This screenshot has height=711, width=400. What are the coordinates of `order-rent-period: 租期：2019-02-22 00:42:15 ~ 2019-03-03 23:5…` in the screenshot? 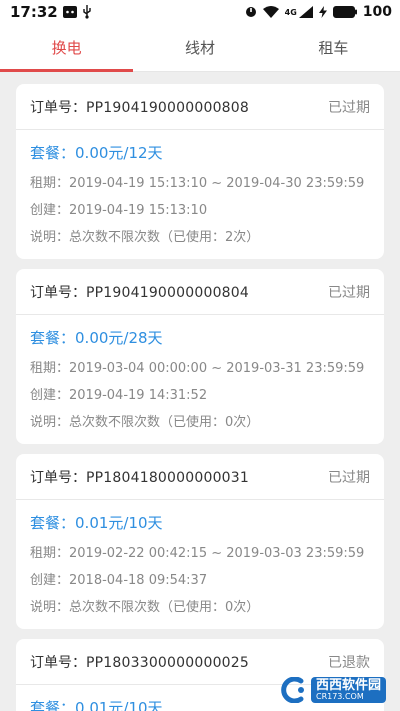 It's located at (200, 551).